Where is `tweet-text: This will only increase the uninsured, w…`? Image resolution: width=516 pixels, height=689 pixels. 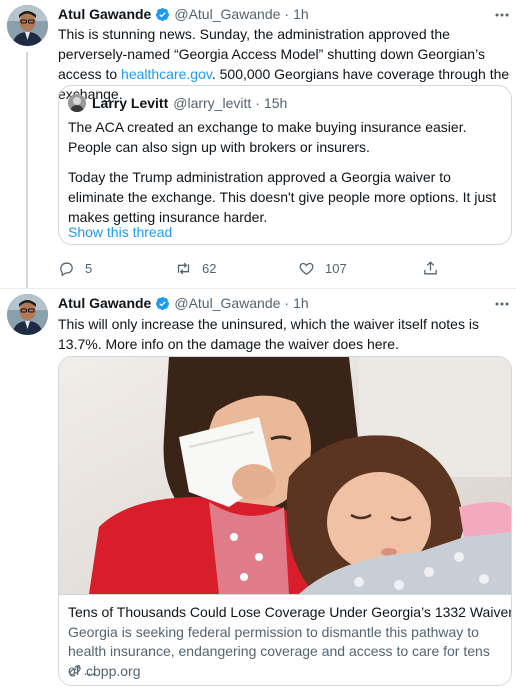
tweet-text: This will only increase the uninsured, w… is located at coordinates (268, 334).